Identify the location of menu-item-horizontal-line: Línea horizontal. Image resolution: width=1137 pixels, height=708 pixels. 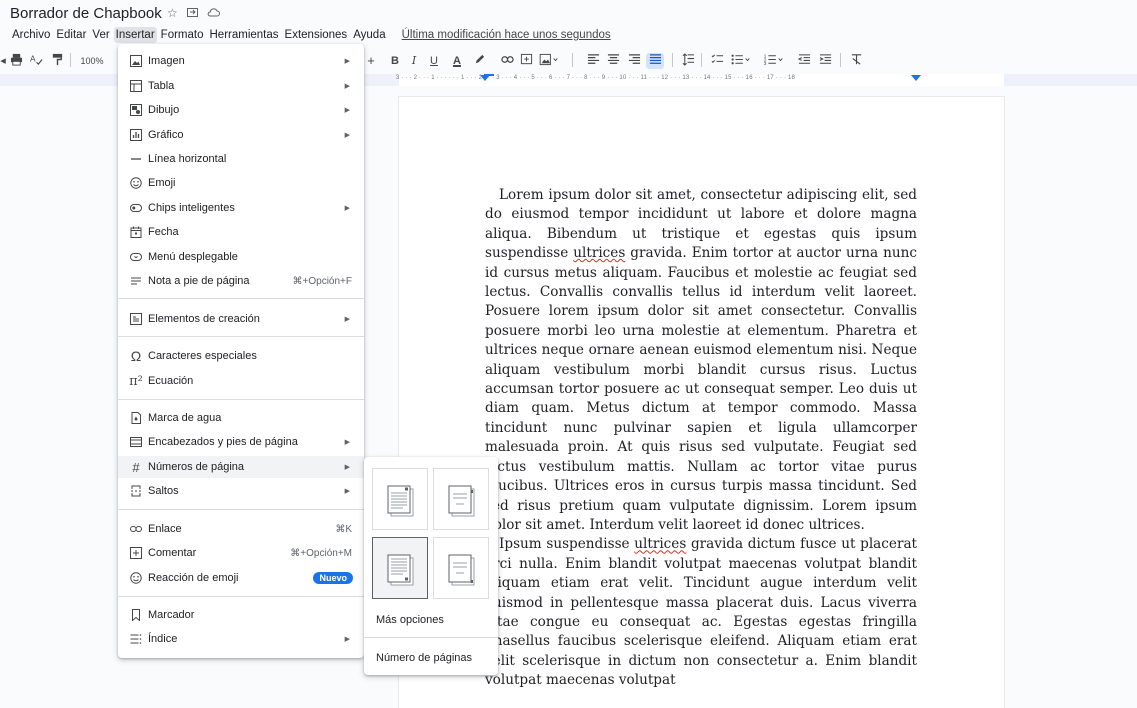
(241, 159).